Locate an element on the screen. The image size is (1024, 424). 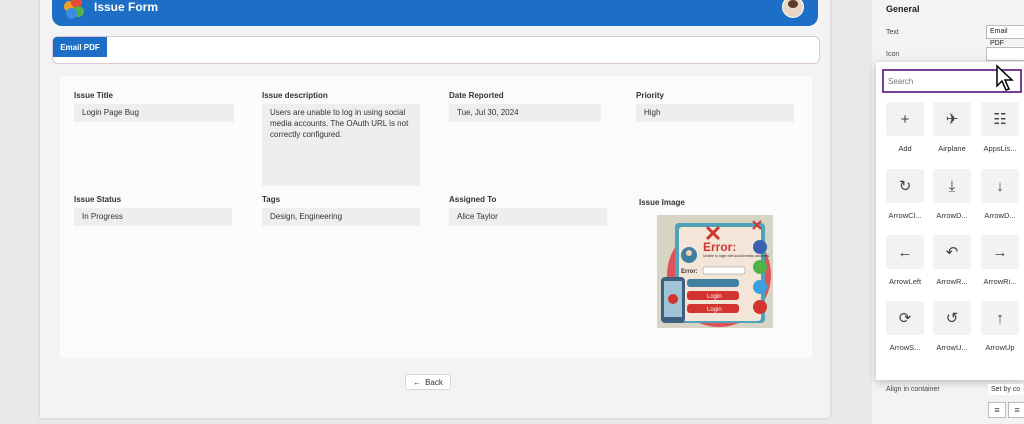
arrow-up-icon: ↑ is located at coordinates (1000, 318).